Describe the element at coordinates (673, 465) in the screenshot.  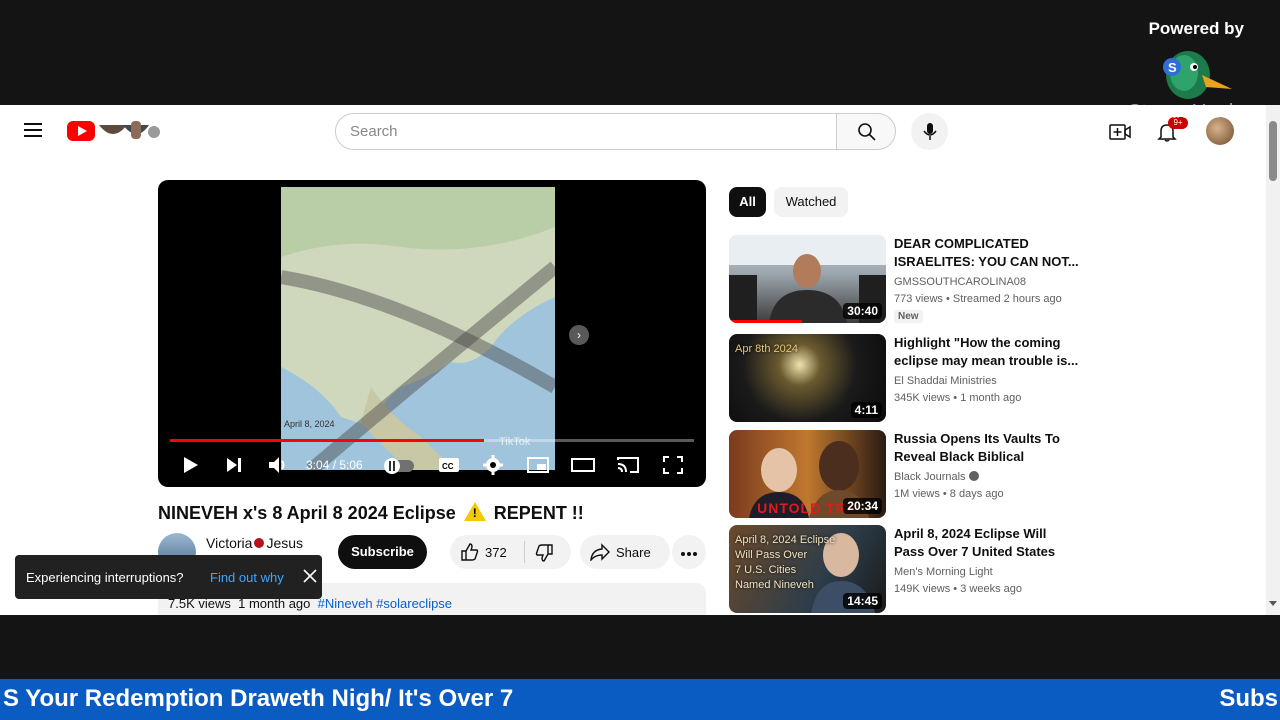
I see `fullscreen-icon` at that location.